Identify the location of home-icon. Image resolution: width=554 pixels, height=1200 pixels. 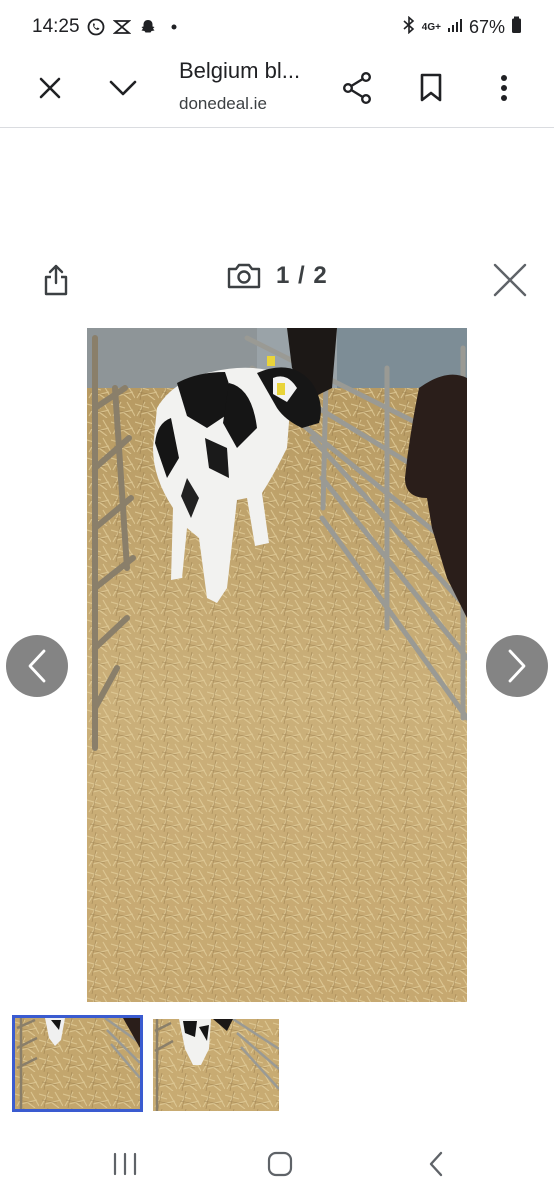
(280, 1164).